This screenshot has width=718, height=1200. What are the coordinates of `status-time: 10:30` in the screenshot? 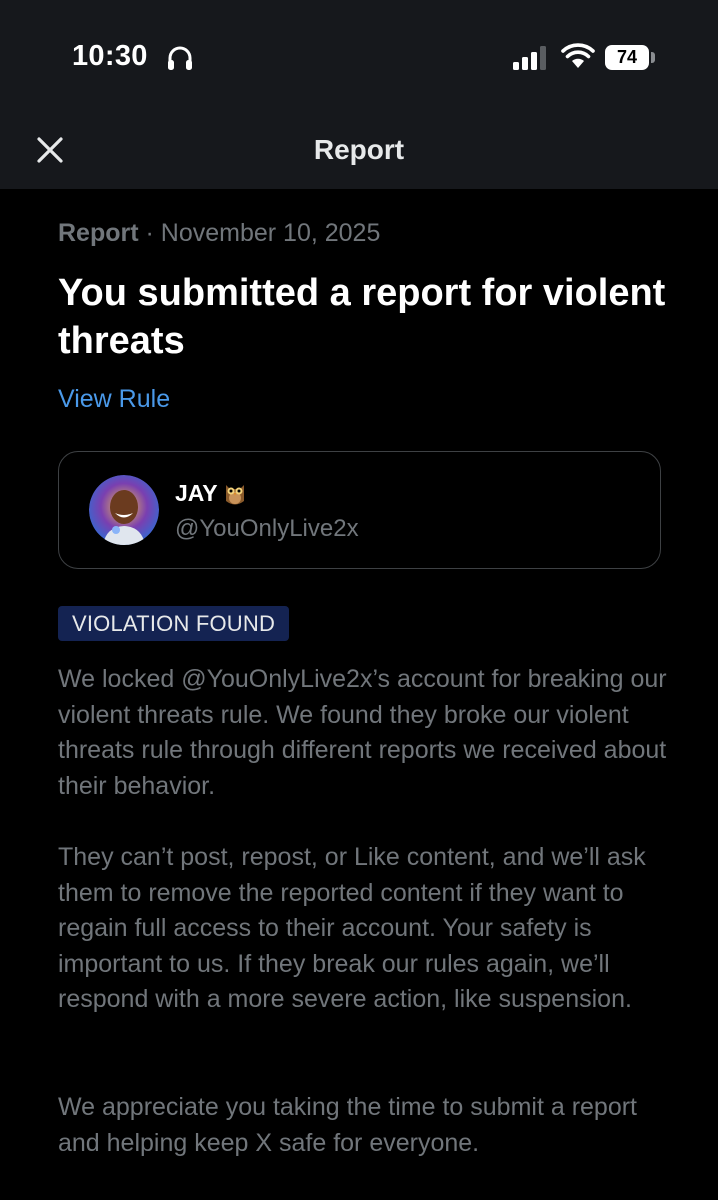 It's located at (110, 56).